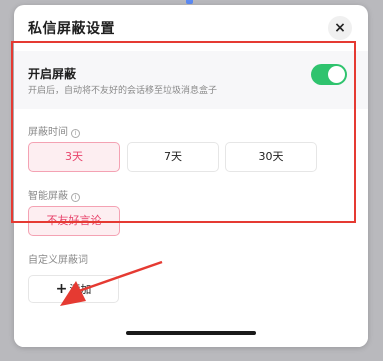 The image size is (383, 361). Describe the element at coordinates (73, 293) in the screenshot. I see `annotation-arrow-head` at that location.